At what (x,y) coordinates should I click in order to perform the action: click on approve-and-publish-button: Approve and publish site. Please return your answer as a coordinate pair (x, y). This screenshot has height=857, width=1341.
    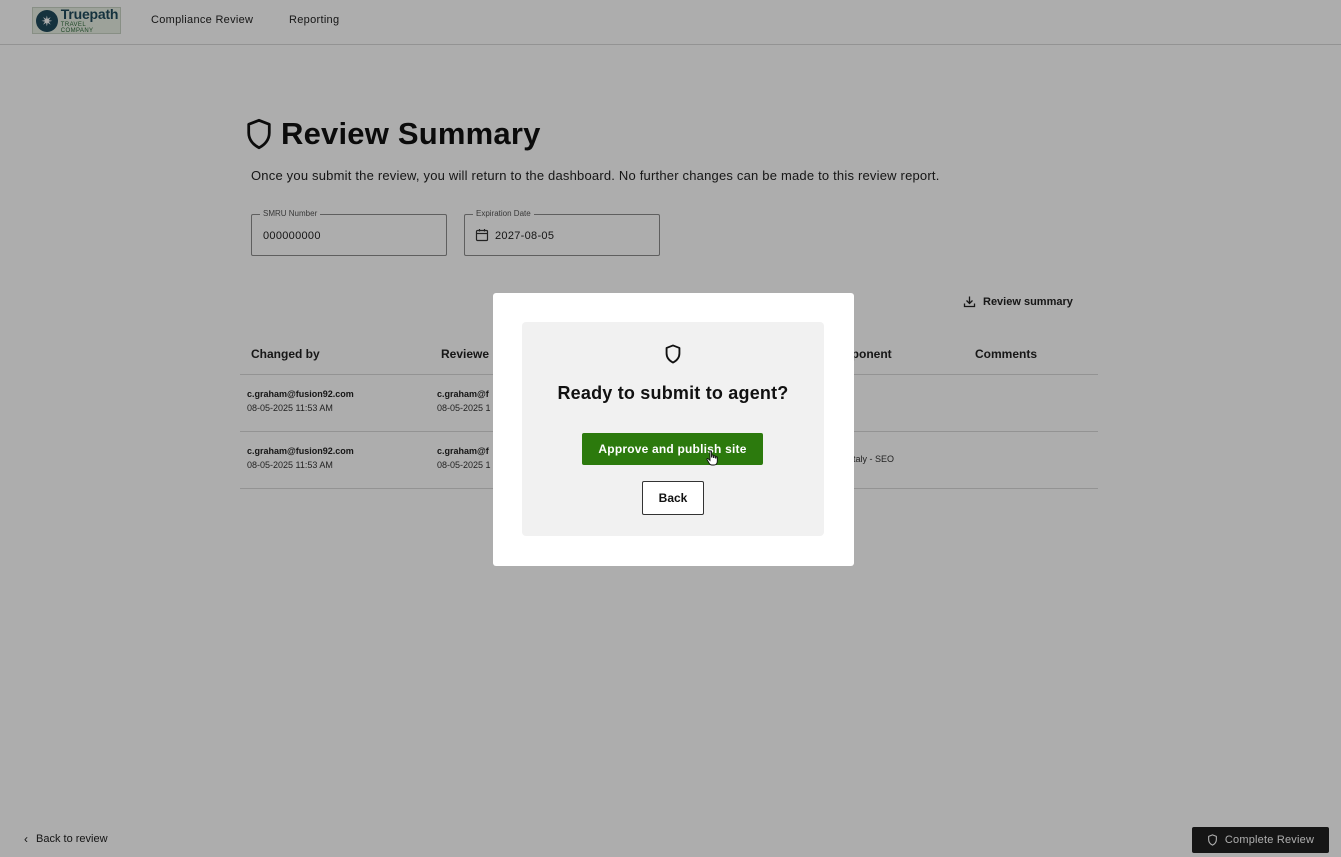
    Looking at the image, I should click on (672, 449).